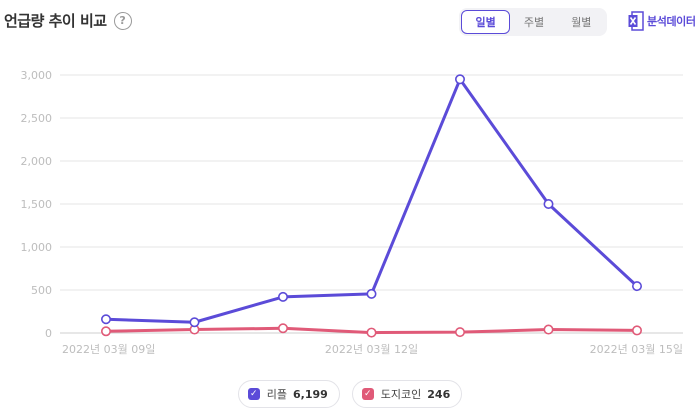 This screenshot has height=414, width=700. What do you see at coordinates (276, 394) in the screenshot?
I see `legend-label: 리플` at bounding box center [276, 394].